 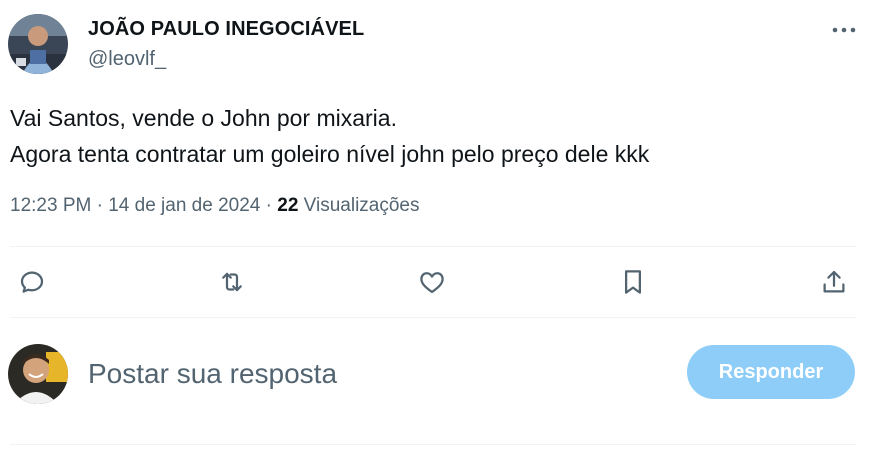 I want to click on author-avatar, so click(x=38, y=44).